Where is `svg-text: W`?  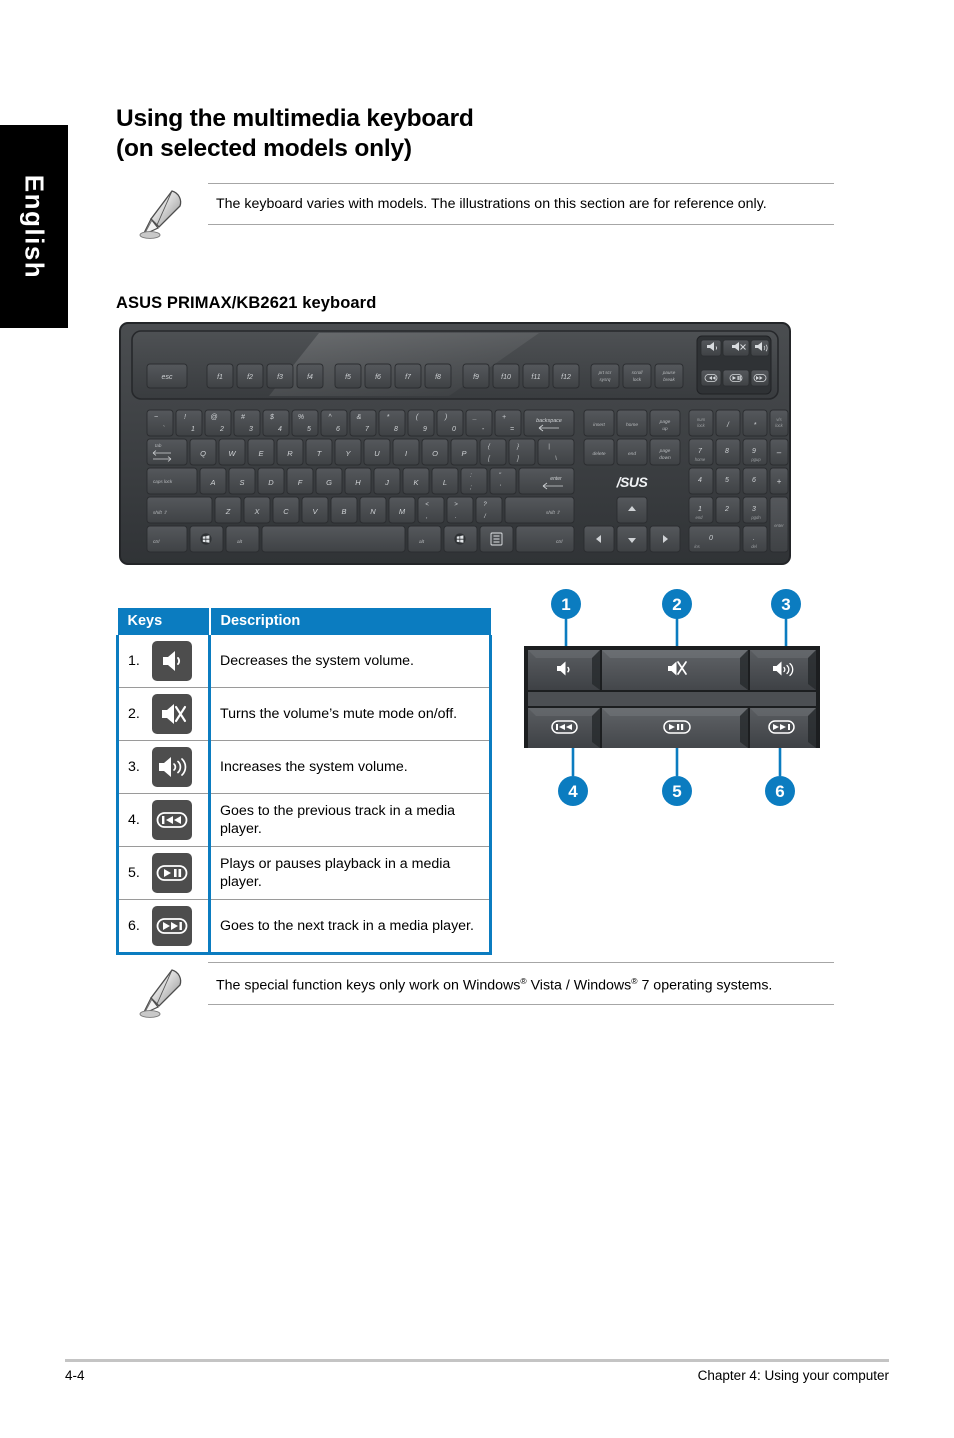
svg-text: W is located at coordinates (232, 453).